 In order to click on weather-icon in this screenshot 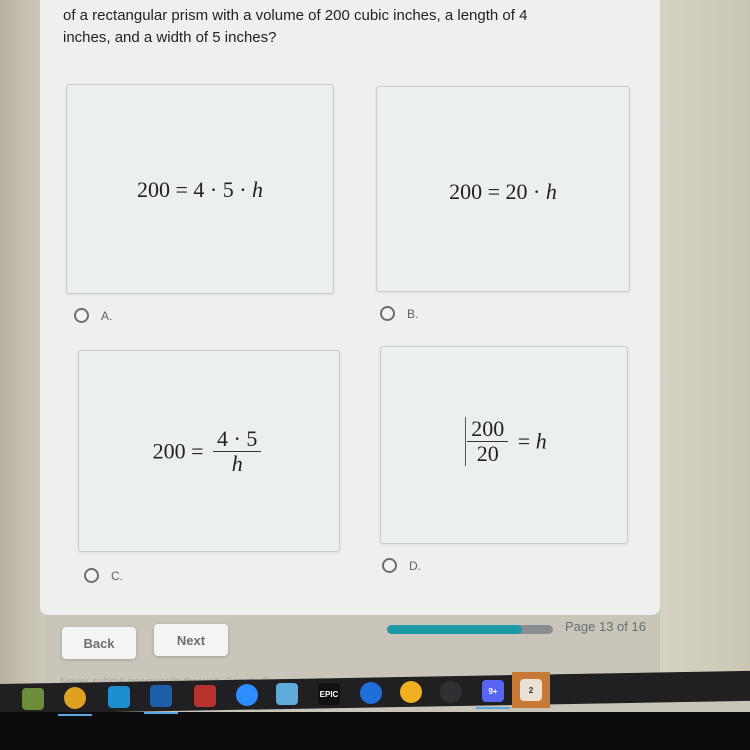, I will do `click(411, 692)`.